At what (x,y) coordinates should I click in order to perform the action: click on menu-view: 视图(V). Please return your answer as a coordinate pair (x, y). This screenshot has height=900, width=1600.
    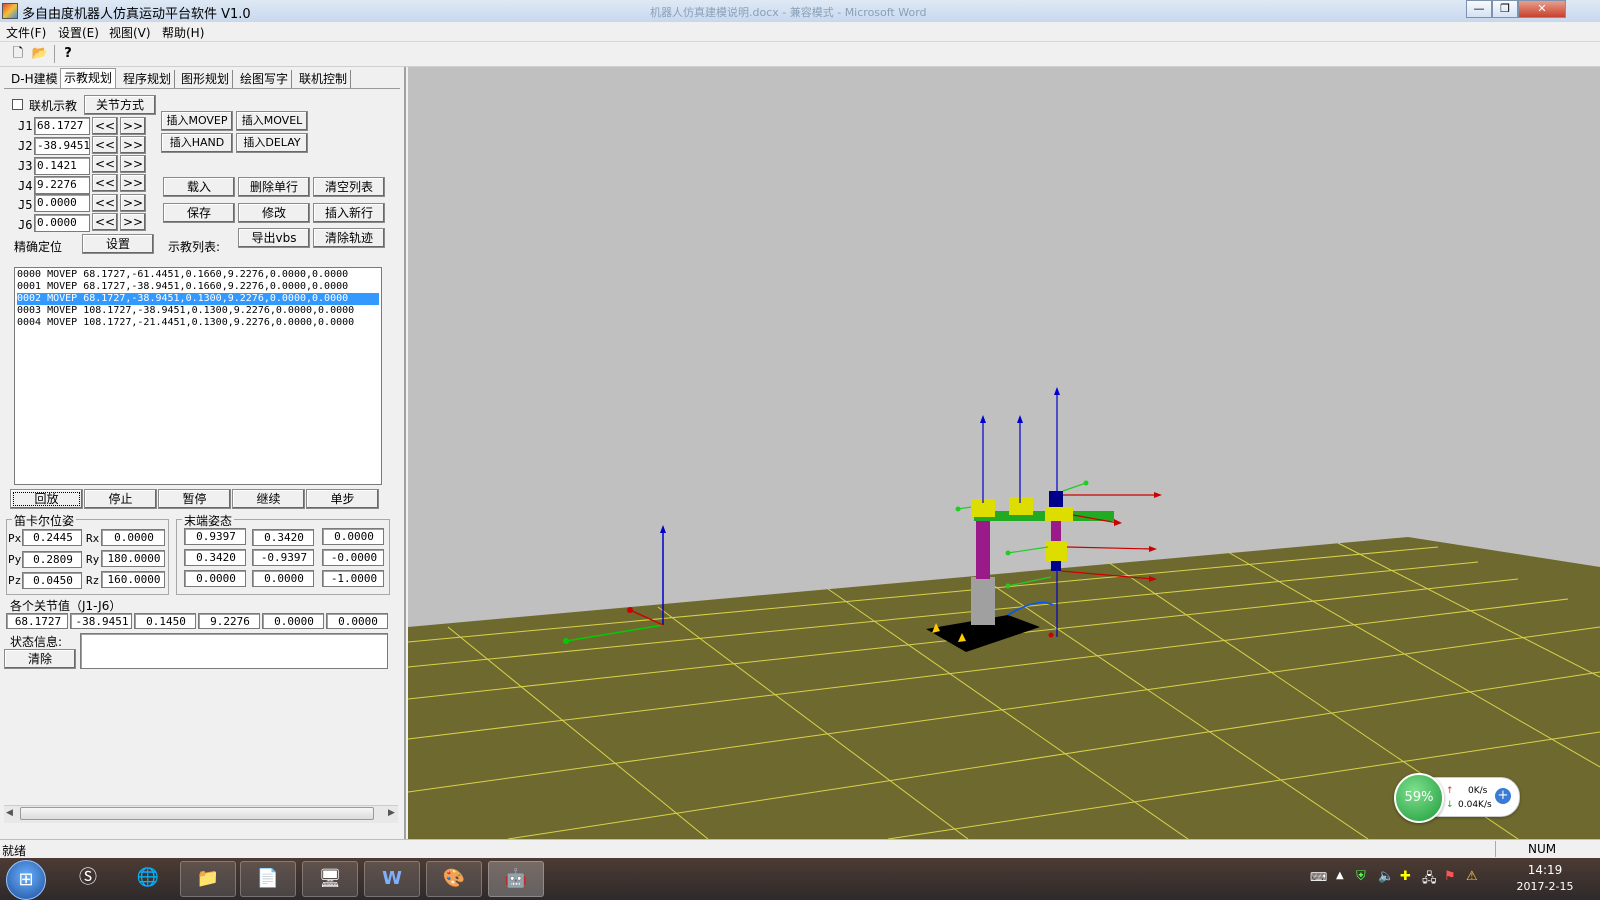
    Looking at the image, I should click on (130, 32).